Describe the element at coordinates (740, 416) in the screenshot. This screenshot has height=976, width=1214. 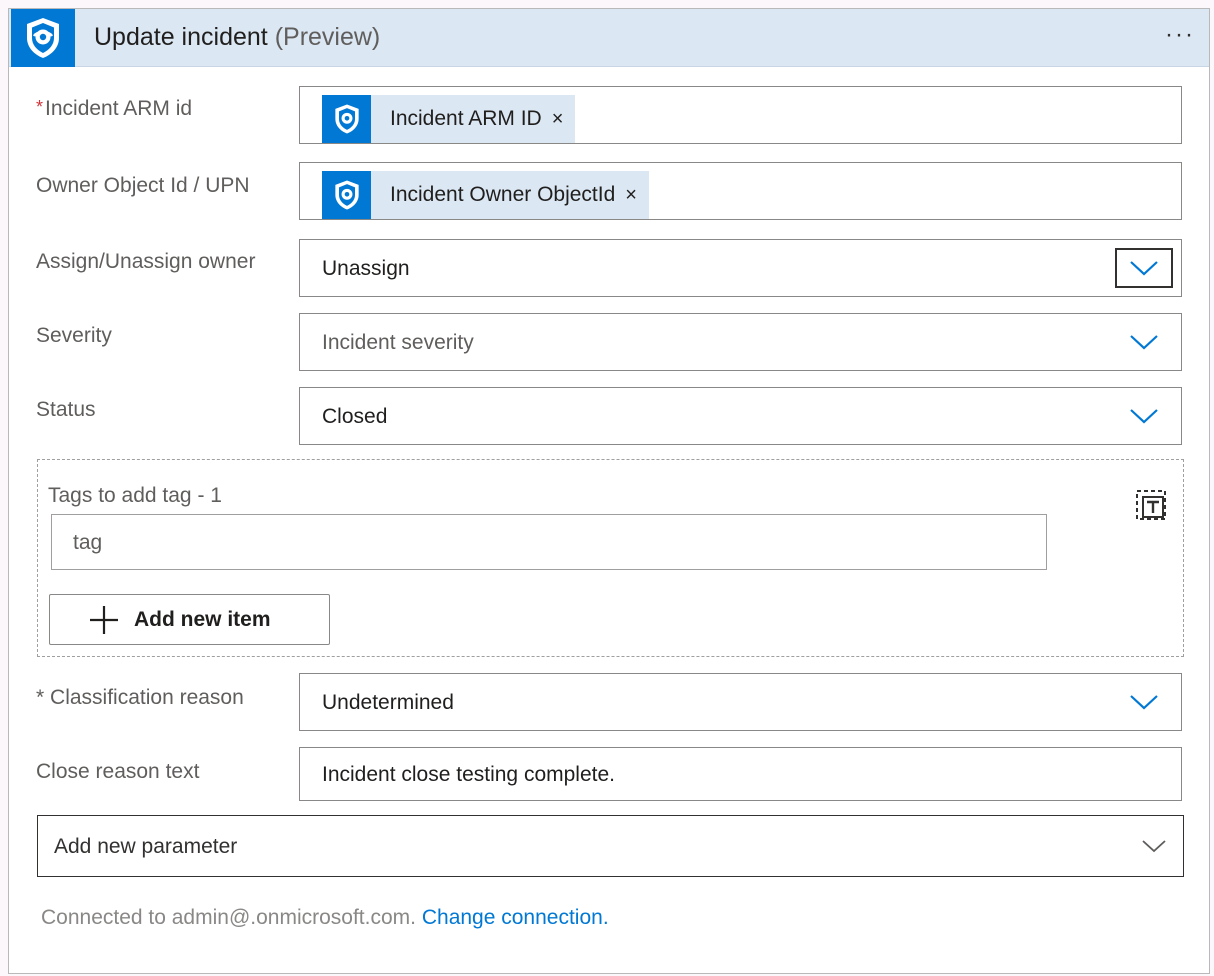
I see `status-dropdown: Closed` at that location.